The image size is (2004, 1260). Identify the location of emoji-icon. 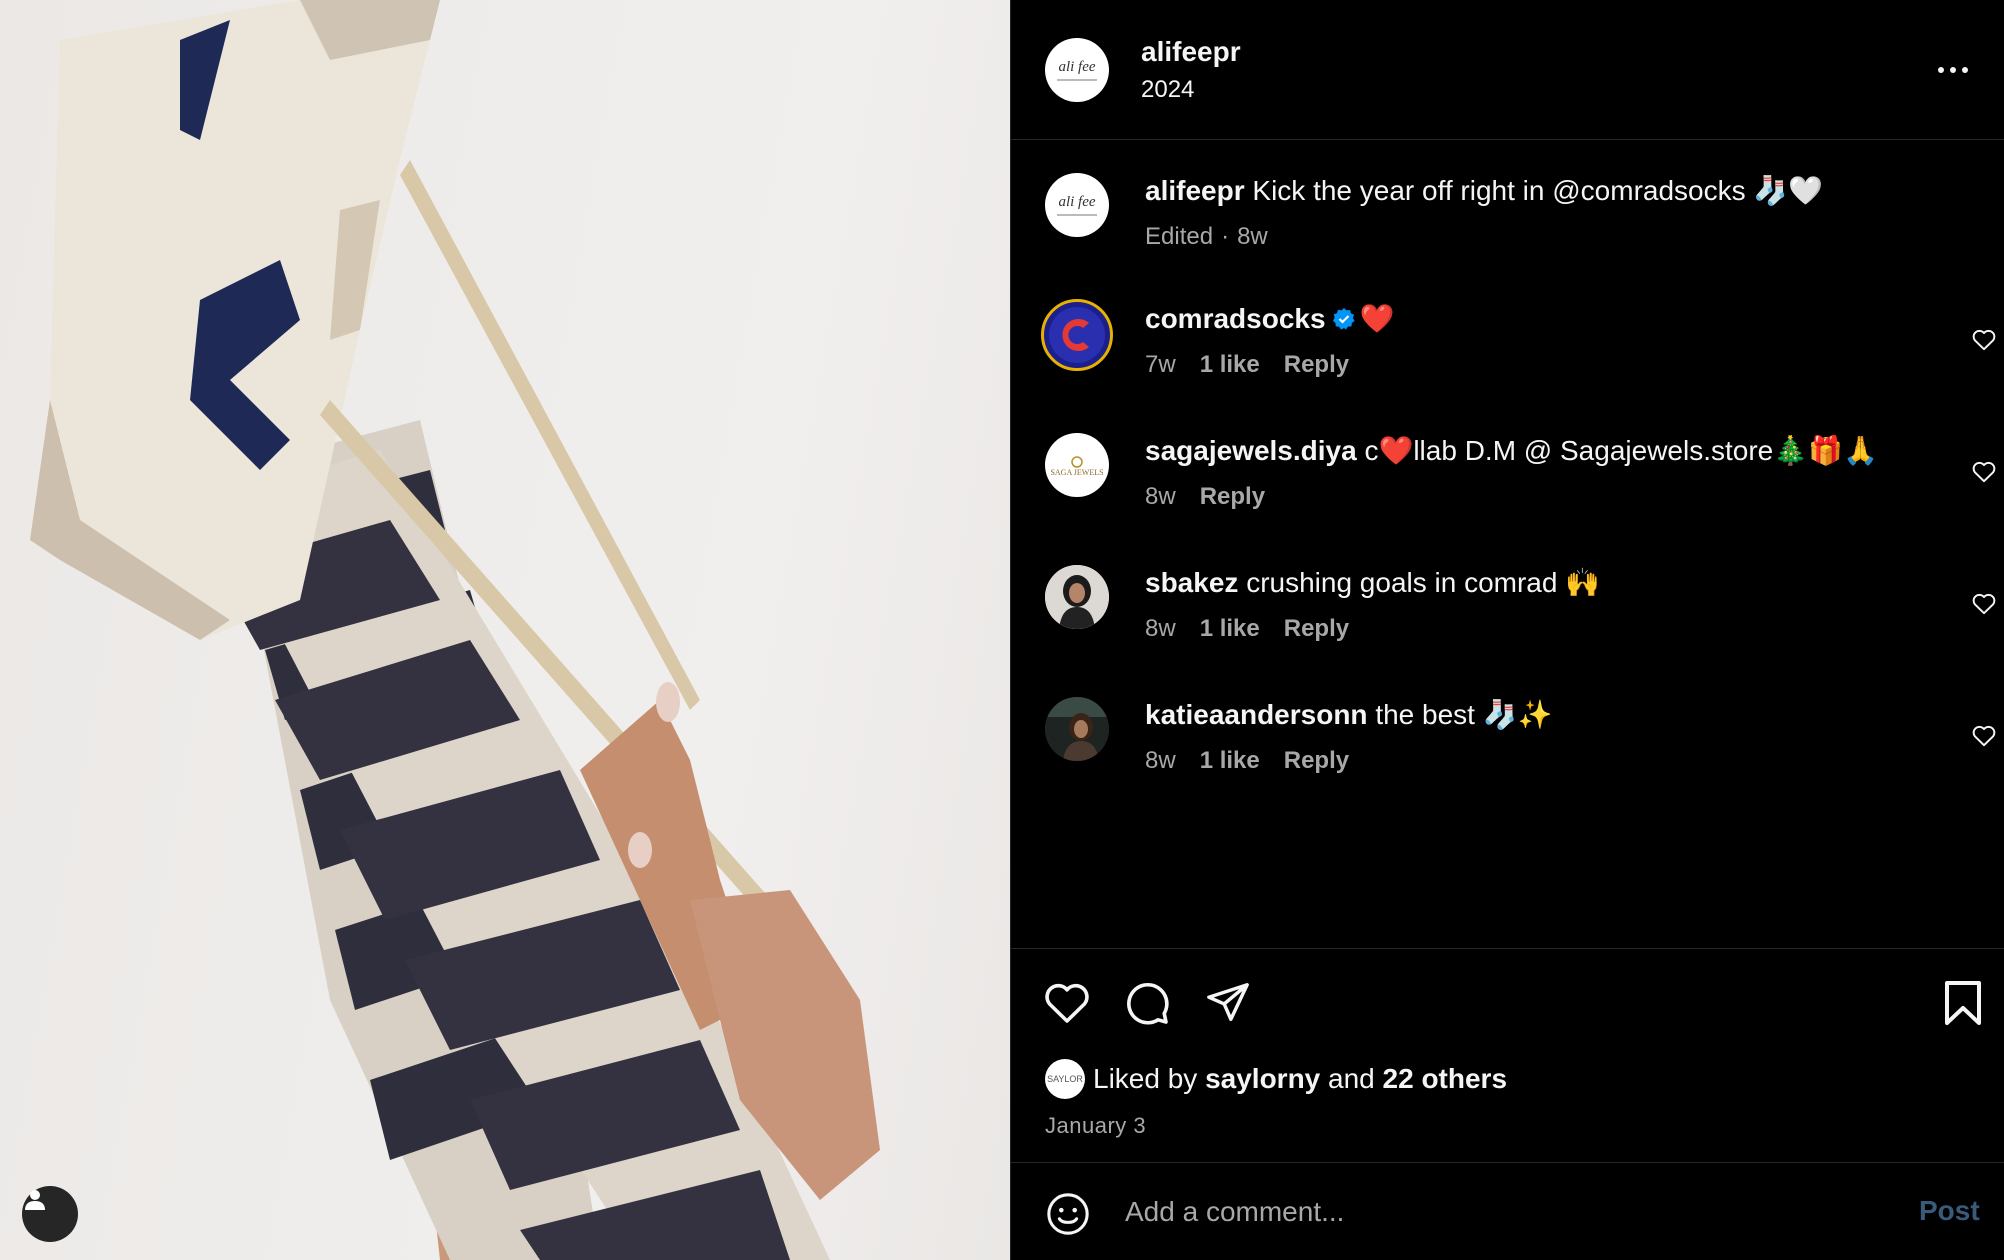
(1068, 1214).